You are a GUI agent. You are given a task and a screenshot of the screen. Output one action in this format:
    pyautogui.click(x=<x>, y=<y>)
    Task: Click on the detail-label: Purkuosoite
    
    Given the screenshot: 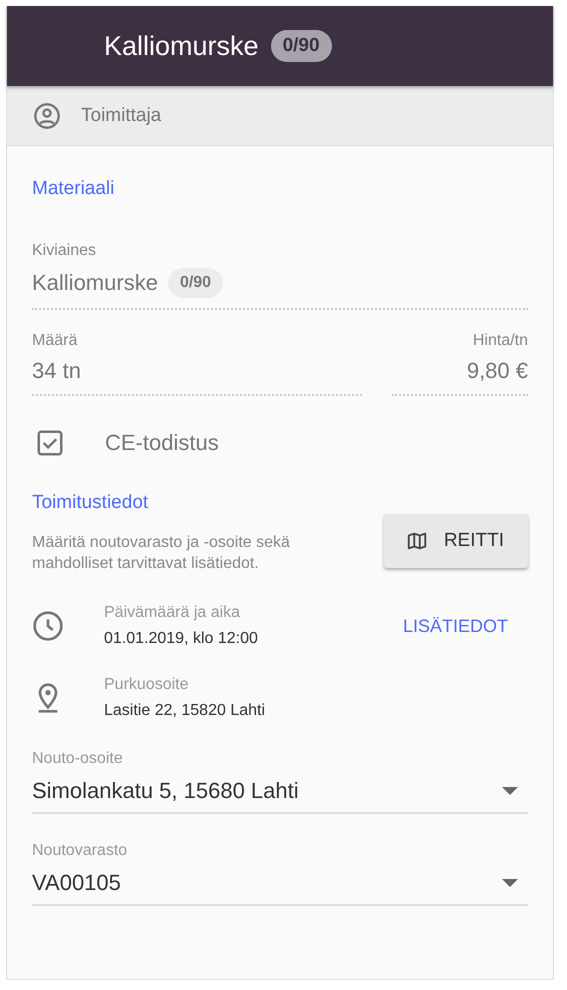 What is the action you would take?
    pyautogui.click(x=147, y=685)
    